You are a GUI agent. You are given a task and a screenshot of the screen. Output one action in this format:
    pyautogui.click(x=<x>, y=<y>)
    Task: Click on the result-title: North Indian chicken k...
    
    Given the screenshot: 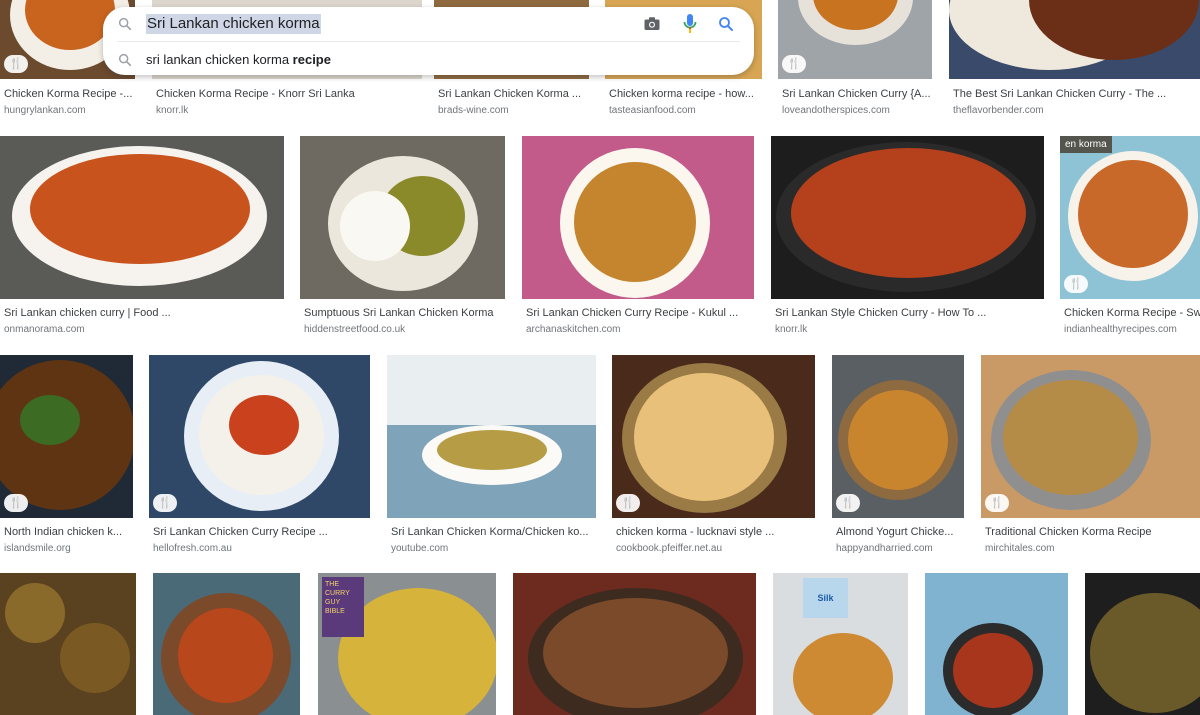 What is the action you would take?
    pyautogui.click(x=68, y=532)
    